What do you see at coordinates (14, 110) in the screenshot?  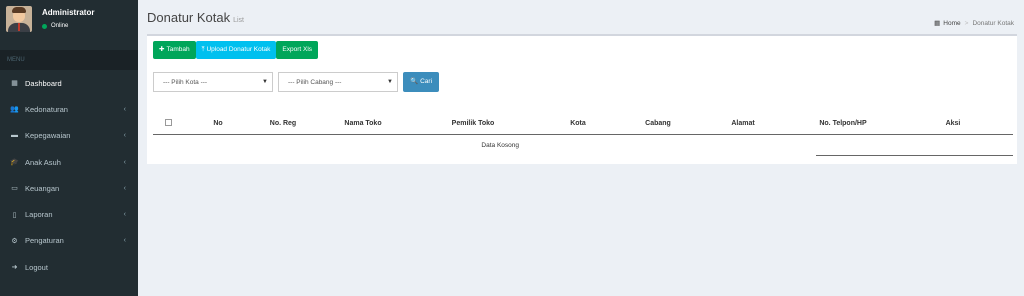 I see `users-icon: 👥` at bounding box center [14, 110].